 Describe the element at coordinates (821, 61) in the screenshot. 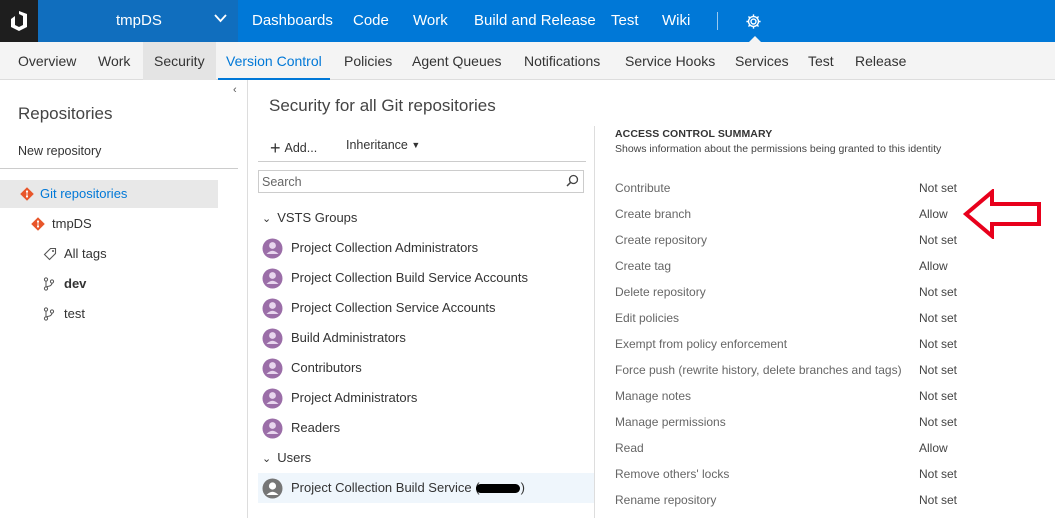

I see `tab-test: Test` at that location.